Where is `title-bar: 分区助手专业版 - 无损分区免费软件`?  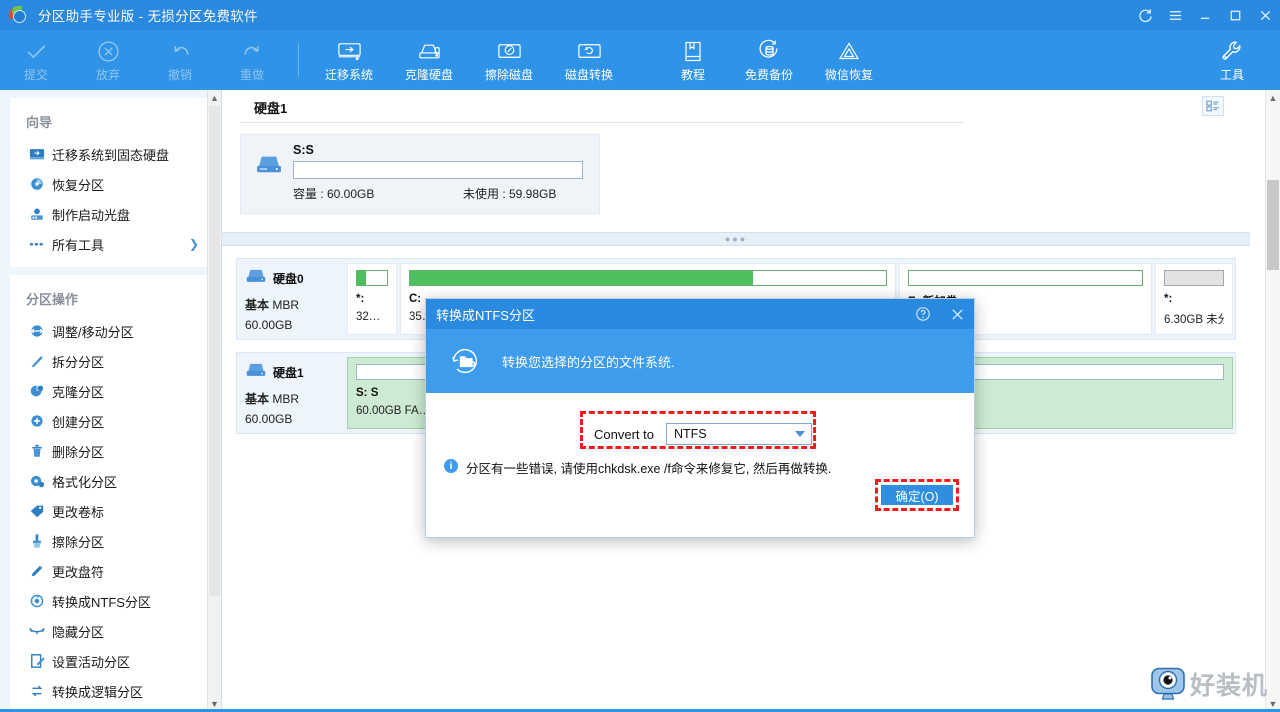 title-bar: 分区助手专业版 - 无损分区免费软件 is located at coordinates (640, 15).